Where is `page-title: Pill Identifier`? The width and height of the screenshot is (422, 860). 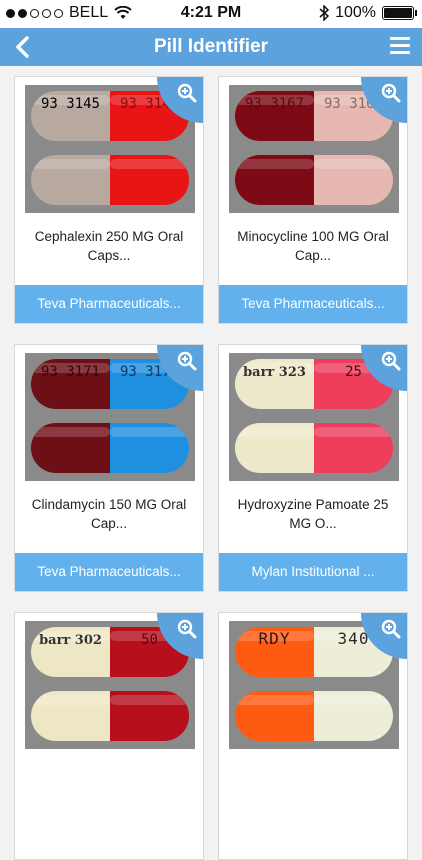 page-title: Pill Identifier is located at coordinates (211, 46).